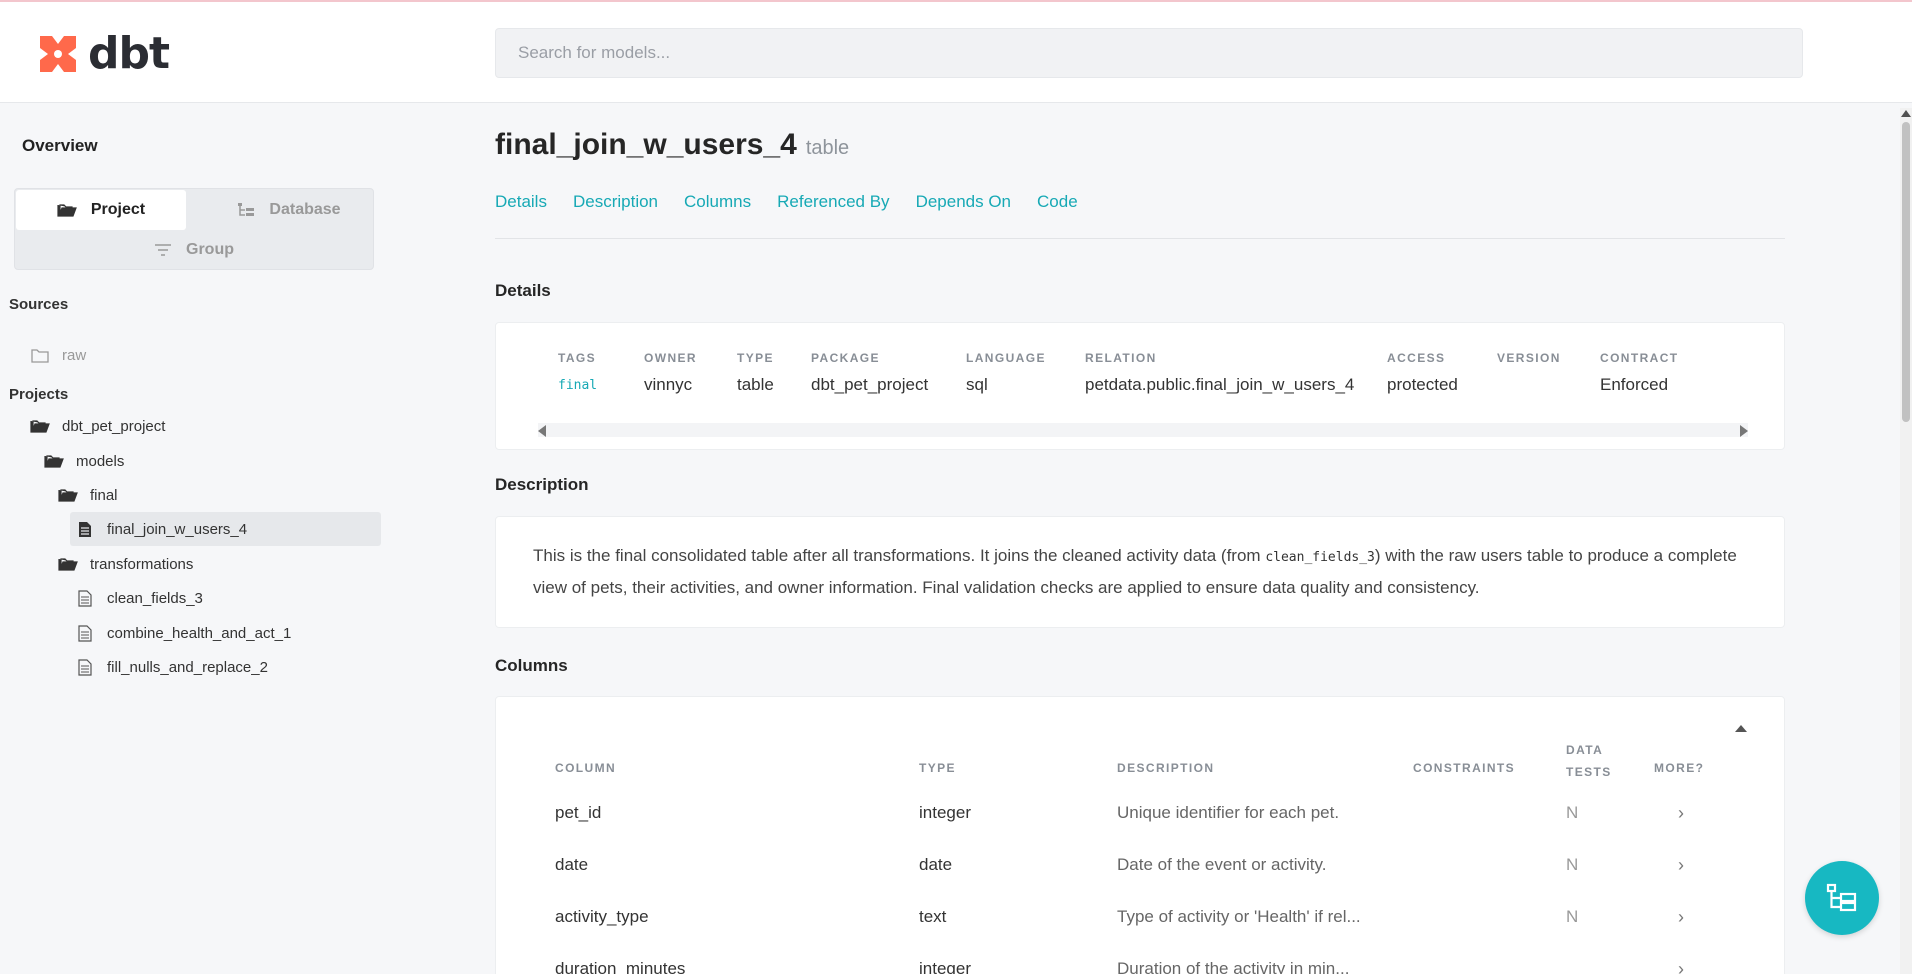 The height and width of the screenshot is (974, 1912). Describe the element at coordinates (1744, 431) in the screenshot. I see `scroll-right-icon` at that location.